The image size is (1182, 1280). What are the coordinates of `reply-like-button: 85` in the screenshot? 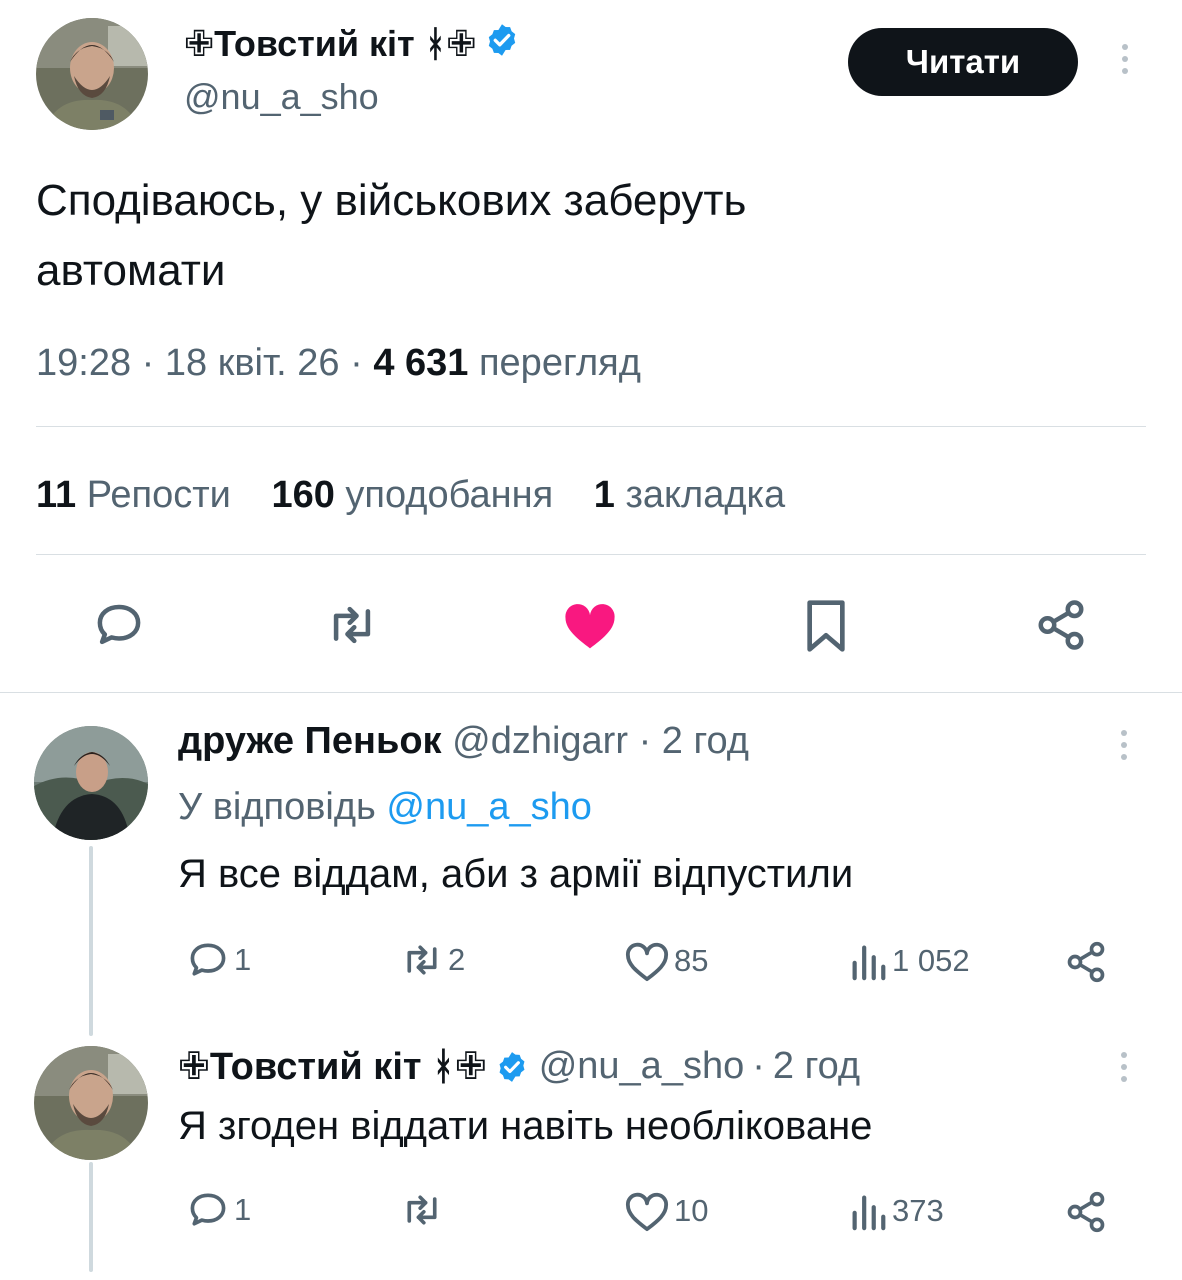 It's located at (666, 961).